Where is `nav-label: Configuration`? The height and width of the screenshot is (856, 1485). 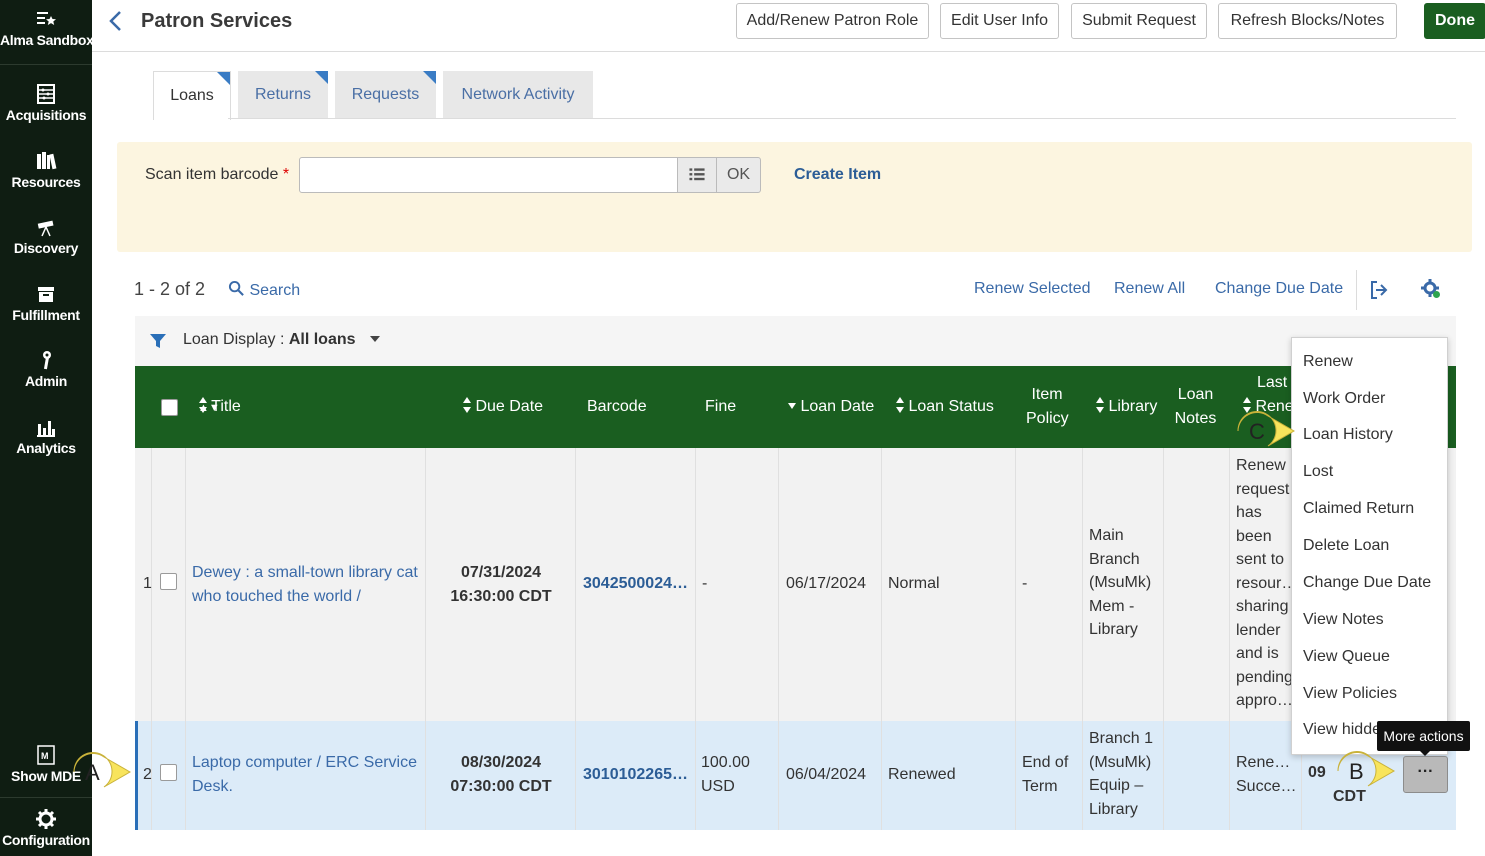
nav-label: Configuration is located at coordinates (46, 840).